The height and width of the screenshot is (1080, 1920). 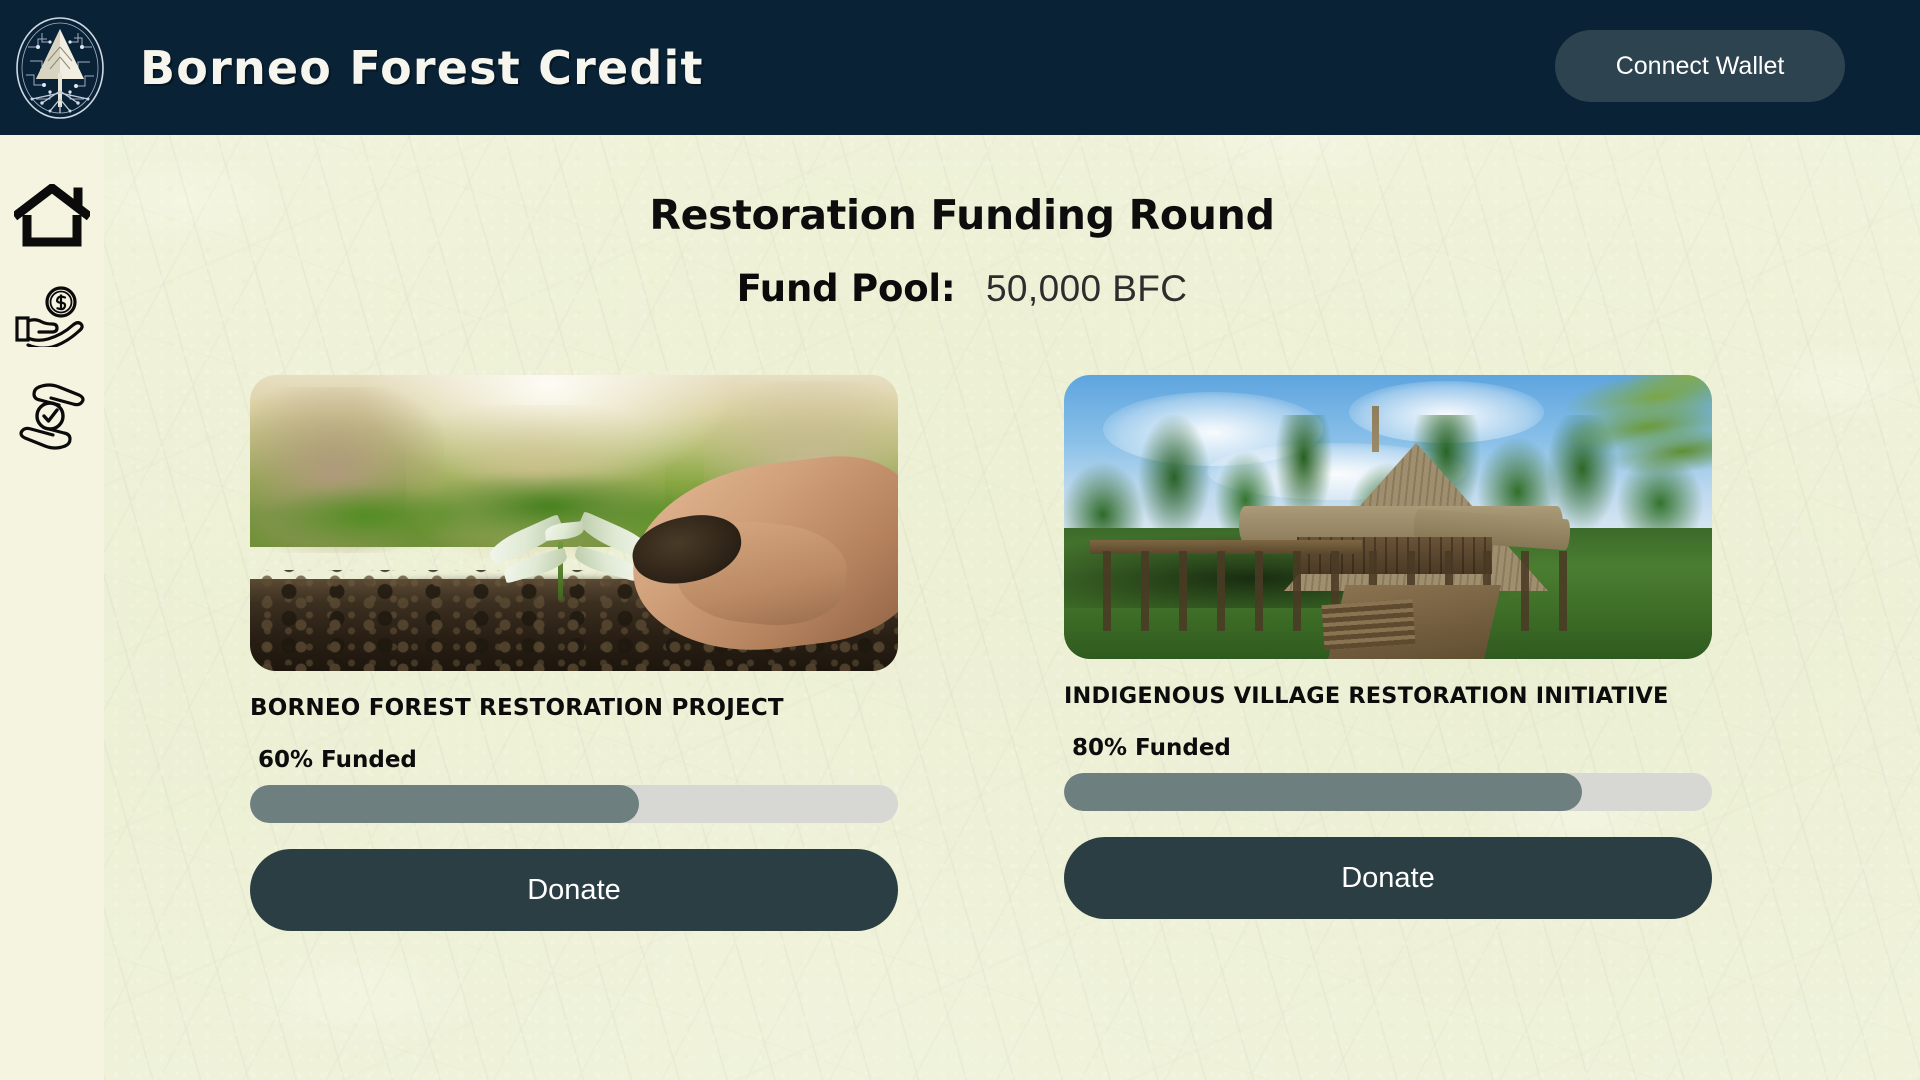 I want to click on seedling-planting-image, so click(x=574, y=523).